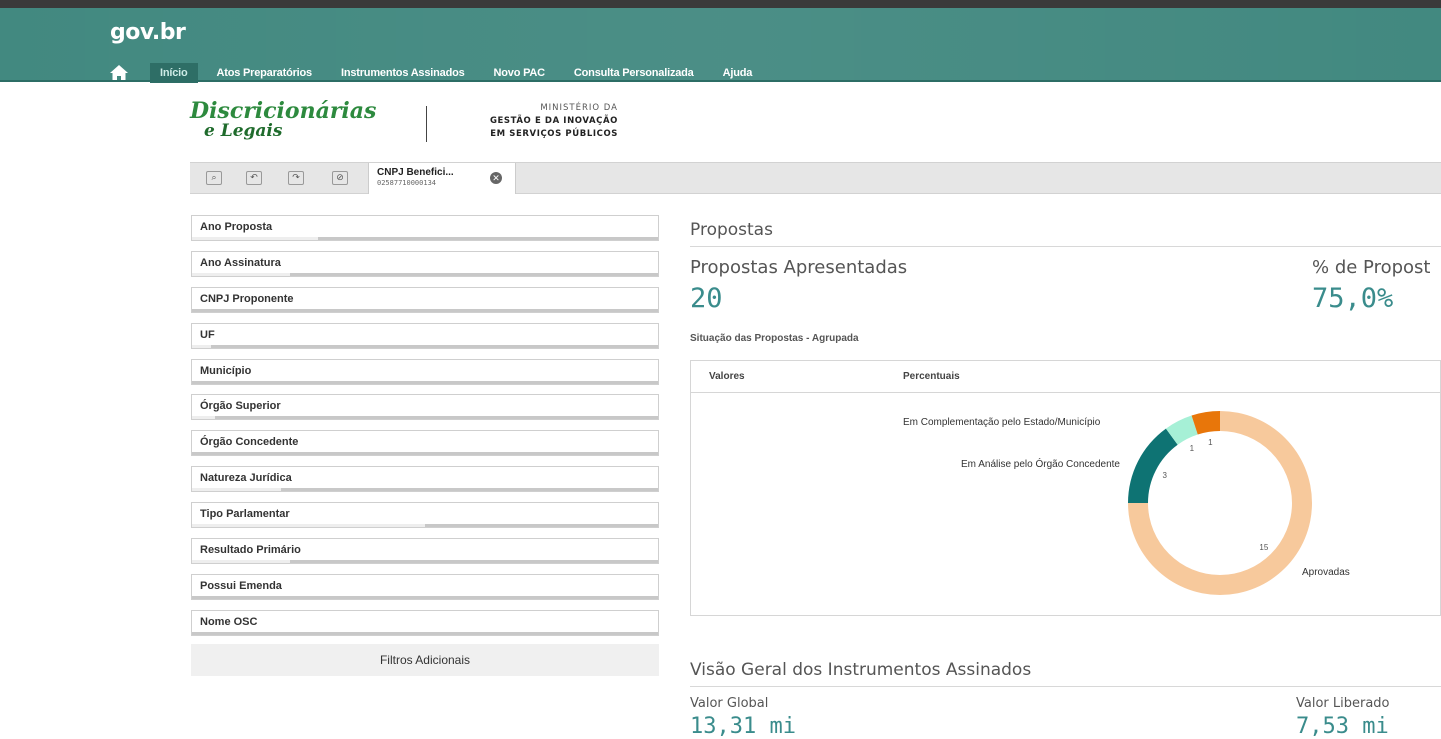 The width and height of the screenshot is (1441, 739). I want to click on logo-line-2: e Legais, so click(243, 131).